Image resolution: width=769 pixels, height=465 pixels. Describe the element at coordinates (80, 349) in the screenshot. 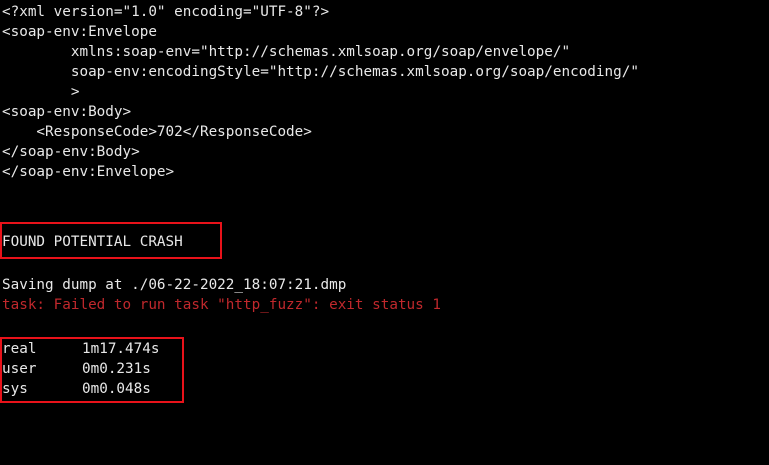

I see `timing-row-real: real 1m17.474s` at that location.